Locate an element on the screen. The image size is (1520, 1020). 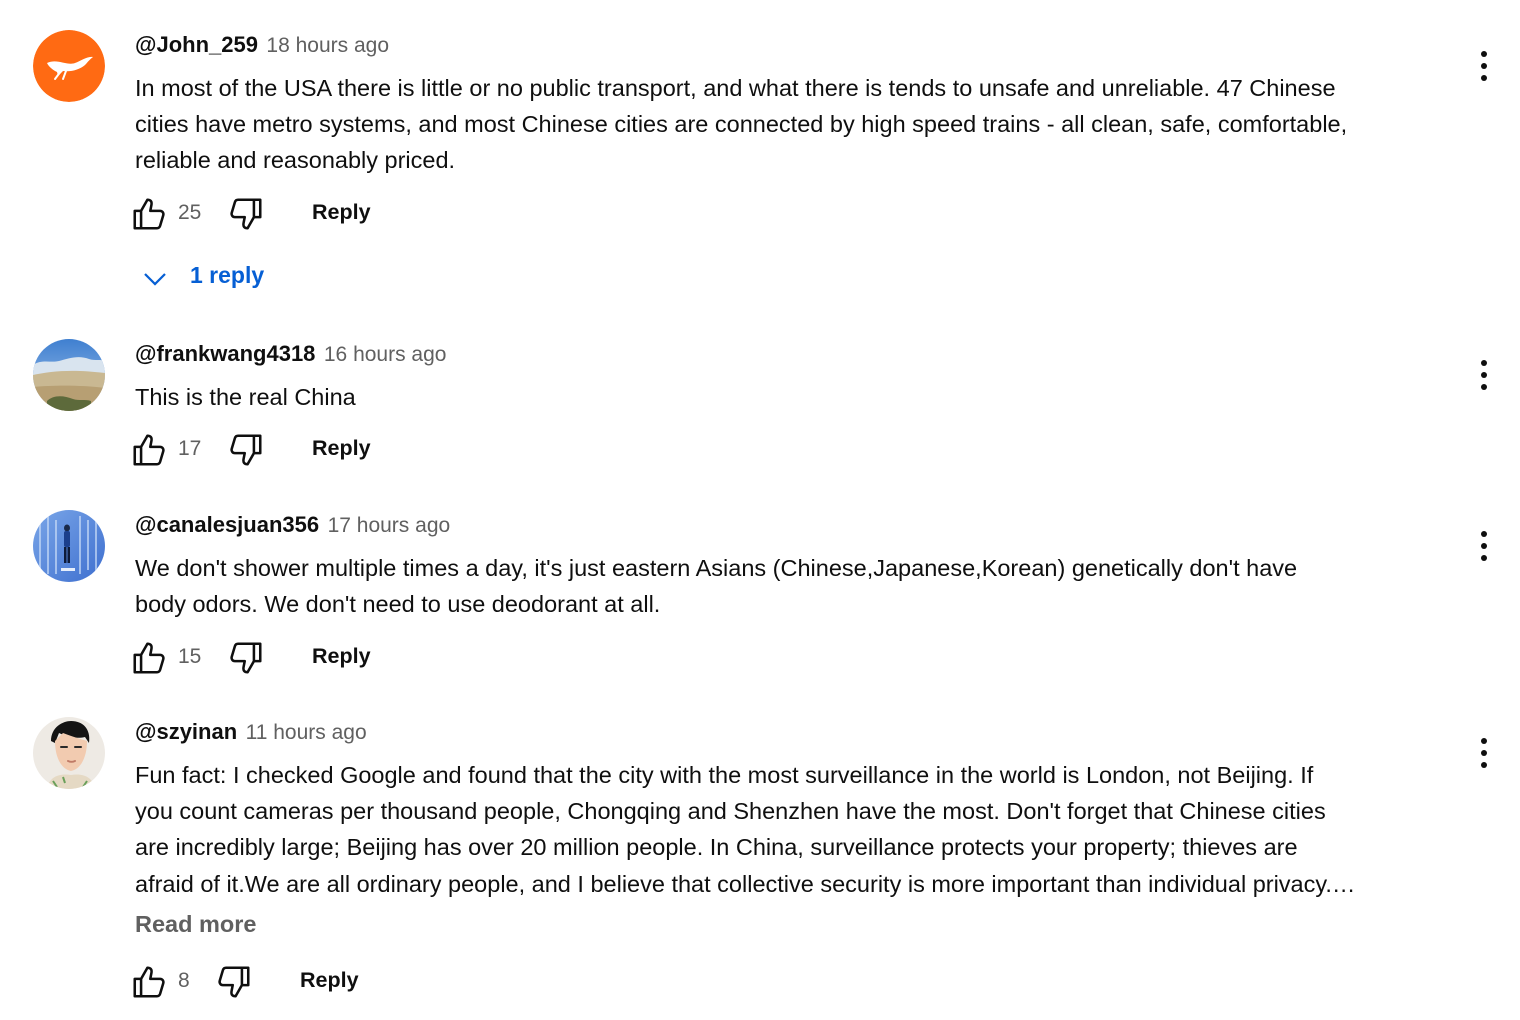
blue-photo-icon is located at coordinates (69, 546).